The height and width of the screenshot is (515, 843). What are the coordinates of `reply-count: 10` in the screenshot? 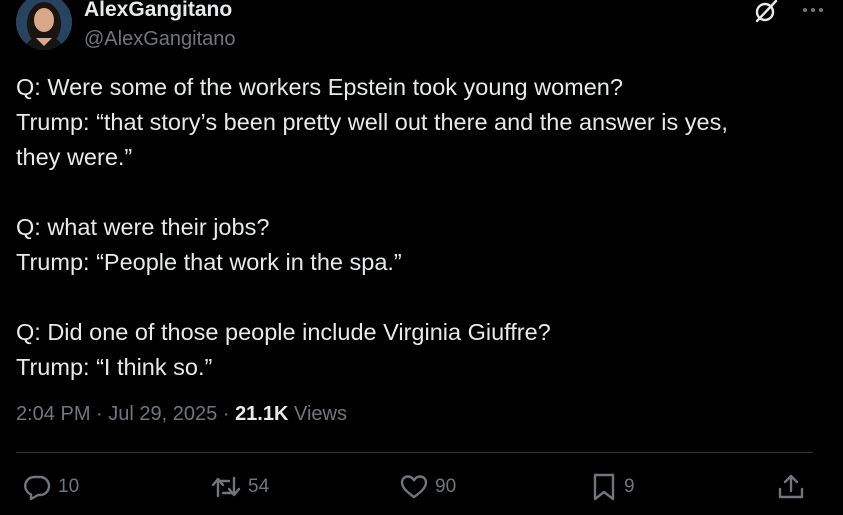 It's located at (69, 486).